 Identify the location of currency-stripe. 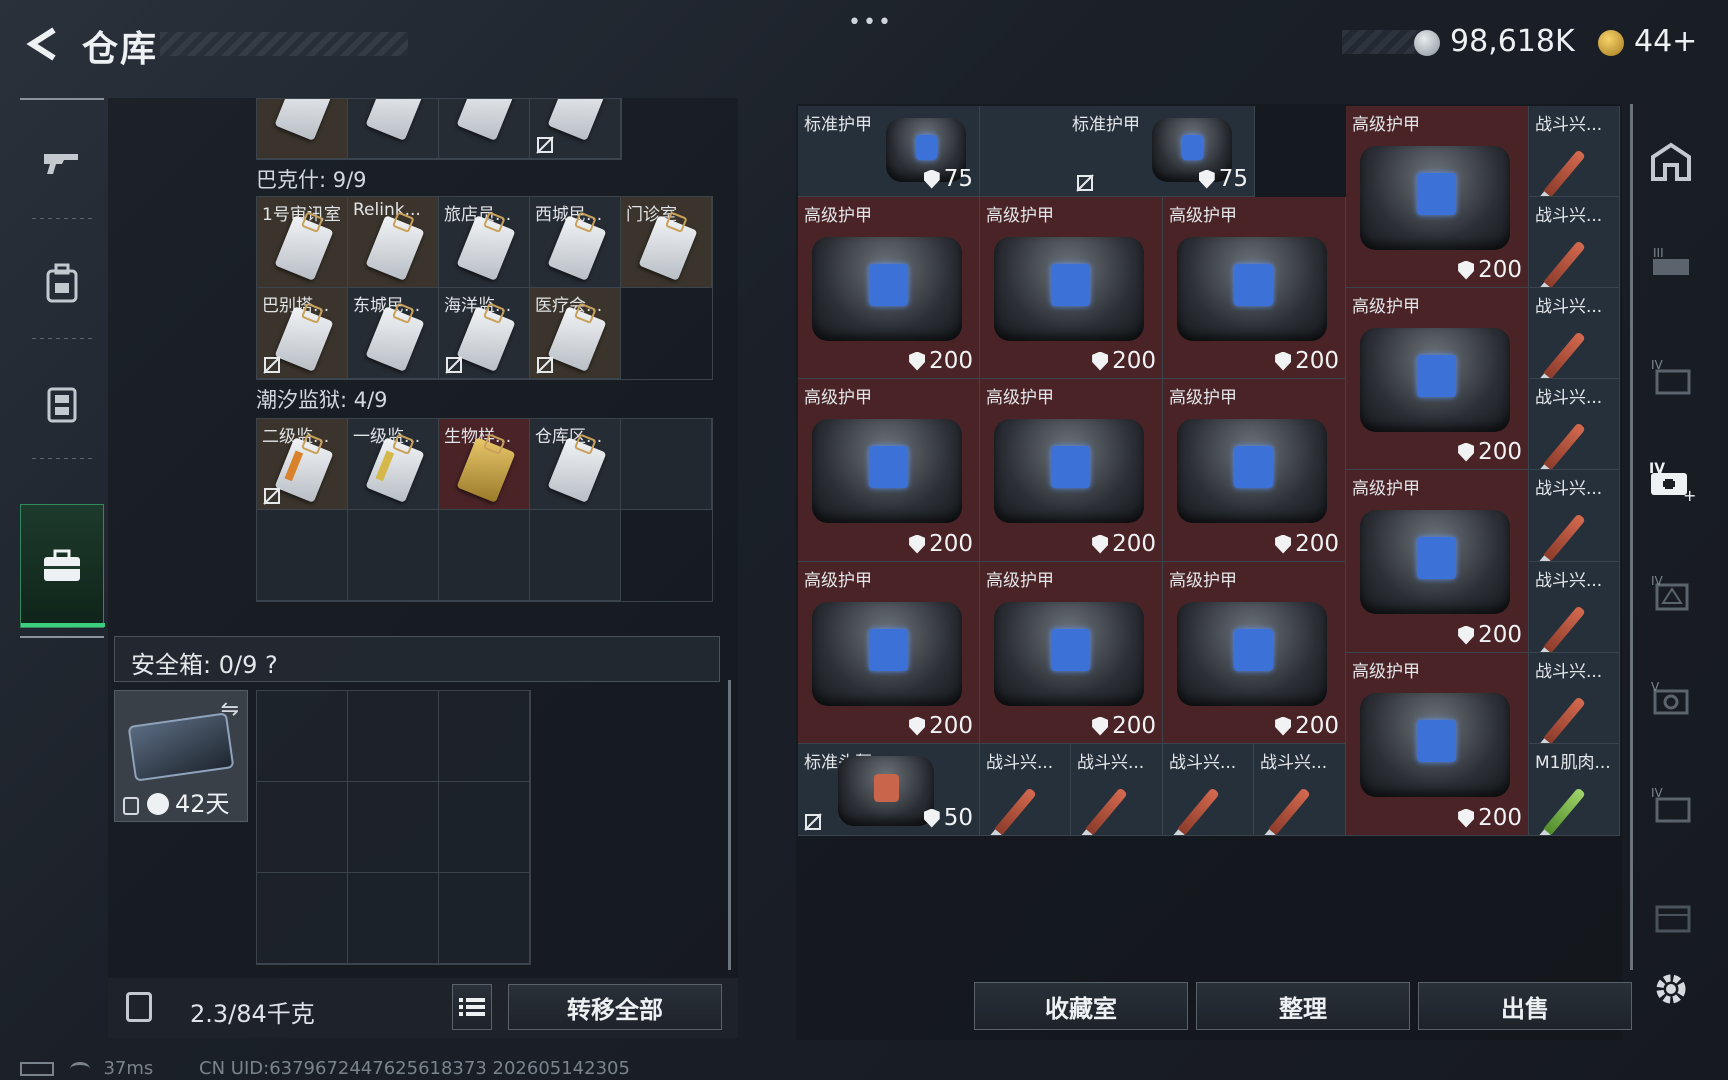
(1382, 42).